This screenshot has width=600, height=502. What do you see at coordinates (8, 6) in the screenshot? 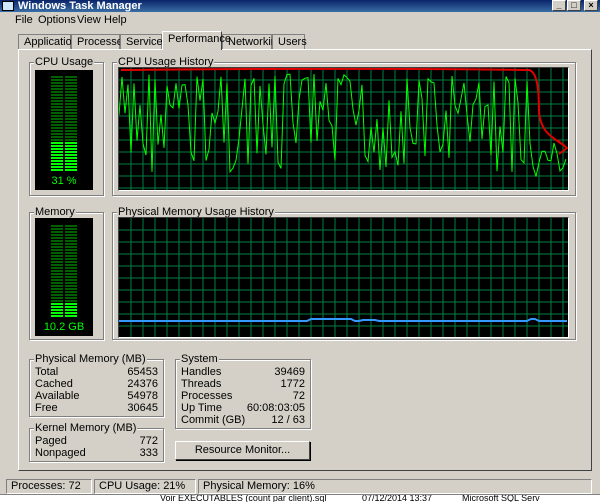
I see `task-manager-icon` at bounding box center [8, 6].